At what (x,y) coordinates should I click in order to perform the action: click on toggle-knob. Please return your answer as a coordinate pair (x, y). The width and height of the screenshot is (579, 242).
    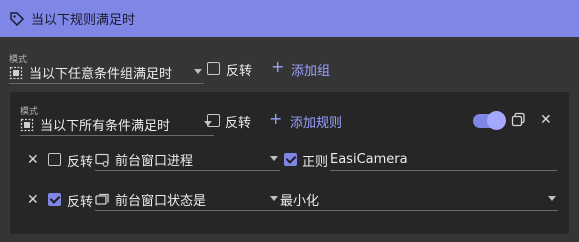
    Looking at the image, I should click on (496, 120).